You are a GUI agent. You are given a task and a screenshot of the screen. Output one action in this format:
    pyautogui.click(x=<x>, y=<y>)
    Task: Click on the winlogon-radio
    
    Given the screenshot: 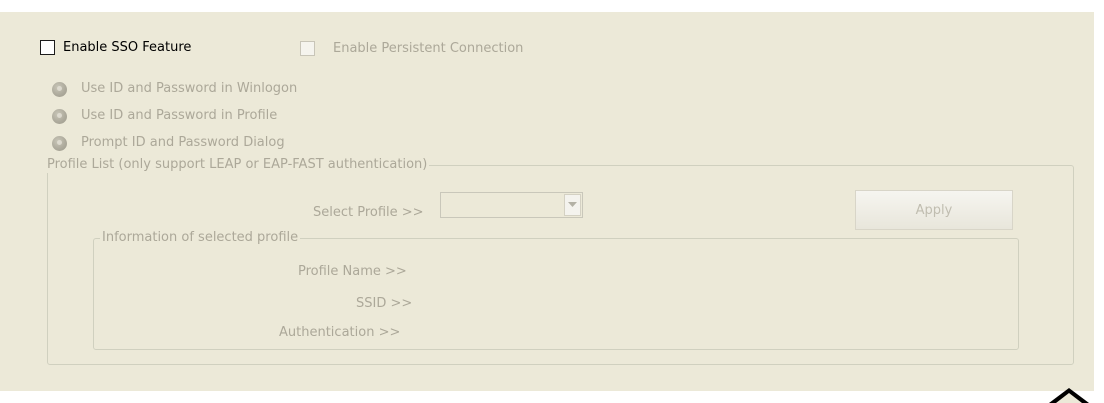 What is the action you would take?
    pyautogui.click(x=59, y=89)
    